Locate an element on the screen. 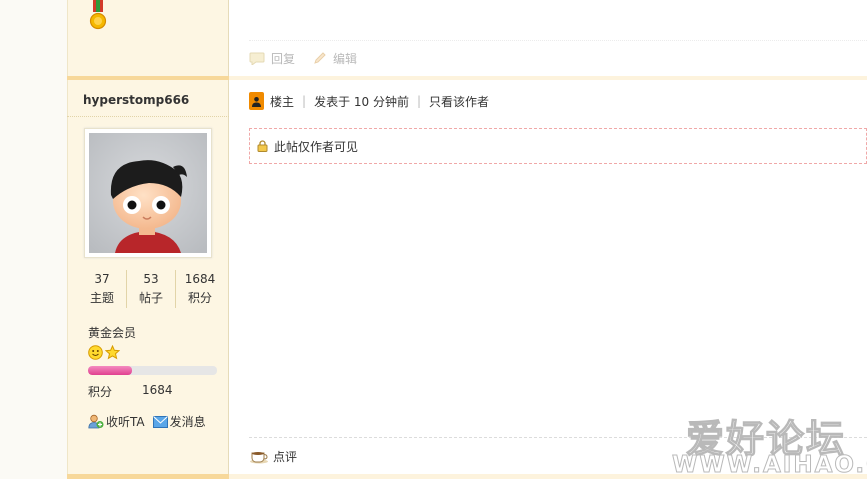  hidden-content-notice: 此帖仅作者可见 is located at coordinates (558, 146).